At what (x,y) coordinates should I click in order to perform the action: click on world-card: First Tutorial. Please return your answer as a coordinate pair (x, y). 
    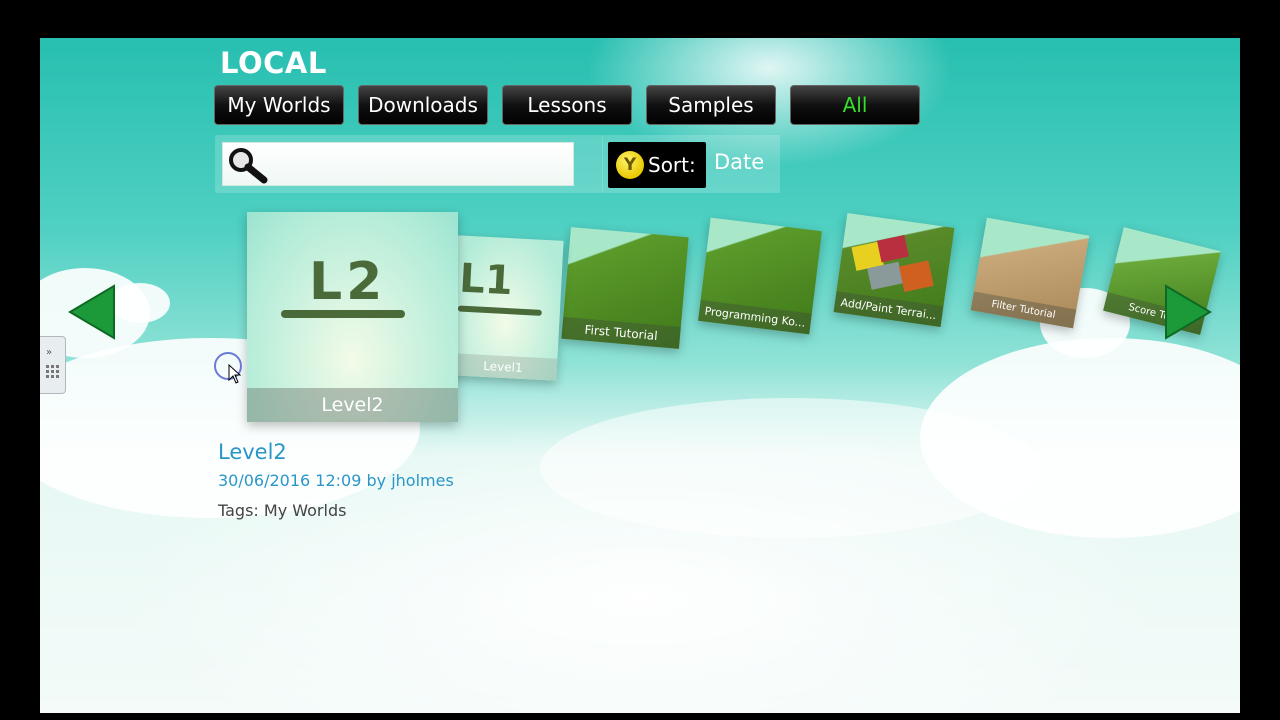
    Looking at the image, I should click on (625, 288).